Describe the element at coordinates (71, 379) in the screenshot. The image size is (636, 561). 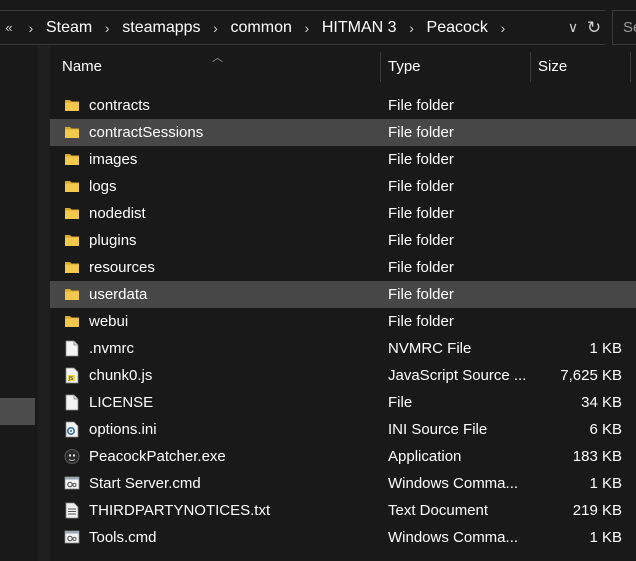
I see `svg-text: JS` at that location.